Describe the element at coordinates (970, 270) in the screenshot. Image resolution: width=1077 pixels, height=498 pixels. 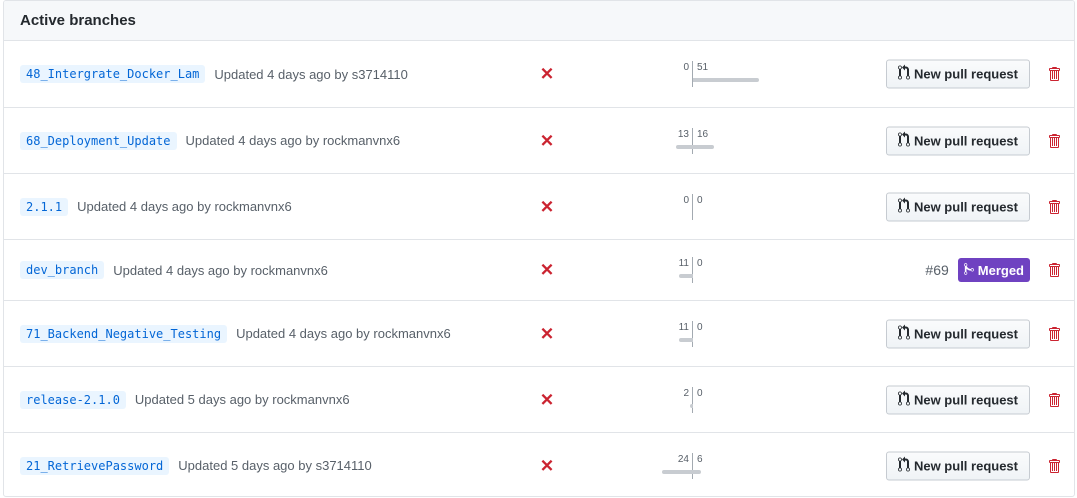
I see `merge-icon` at that location.